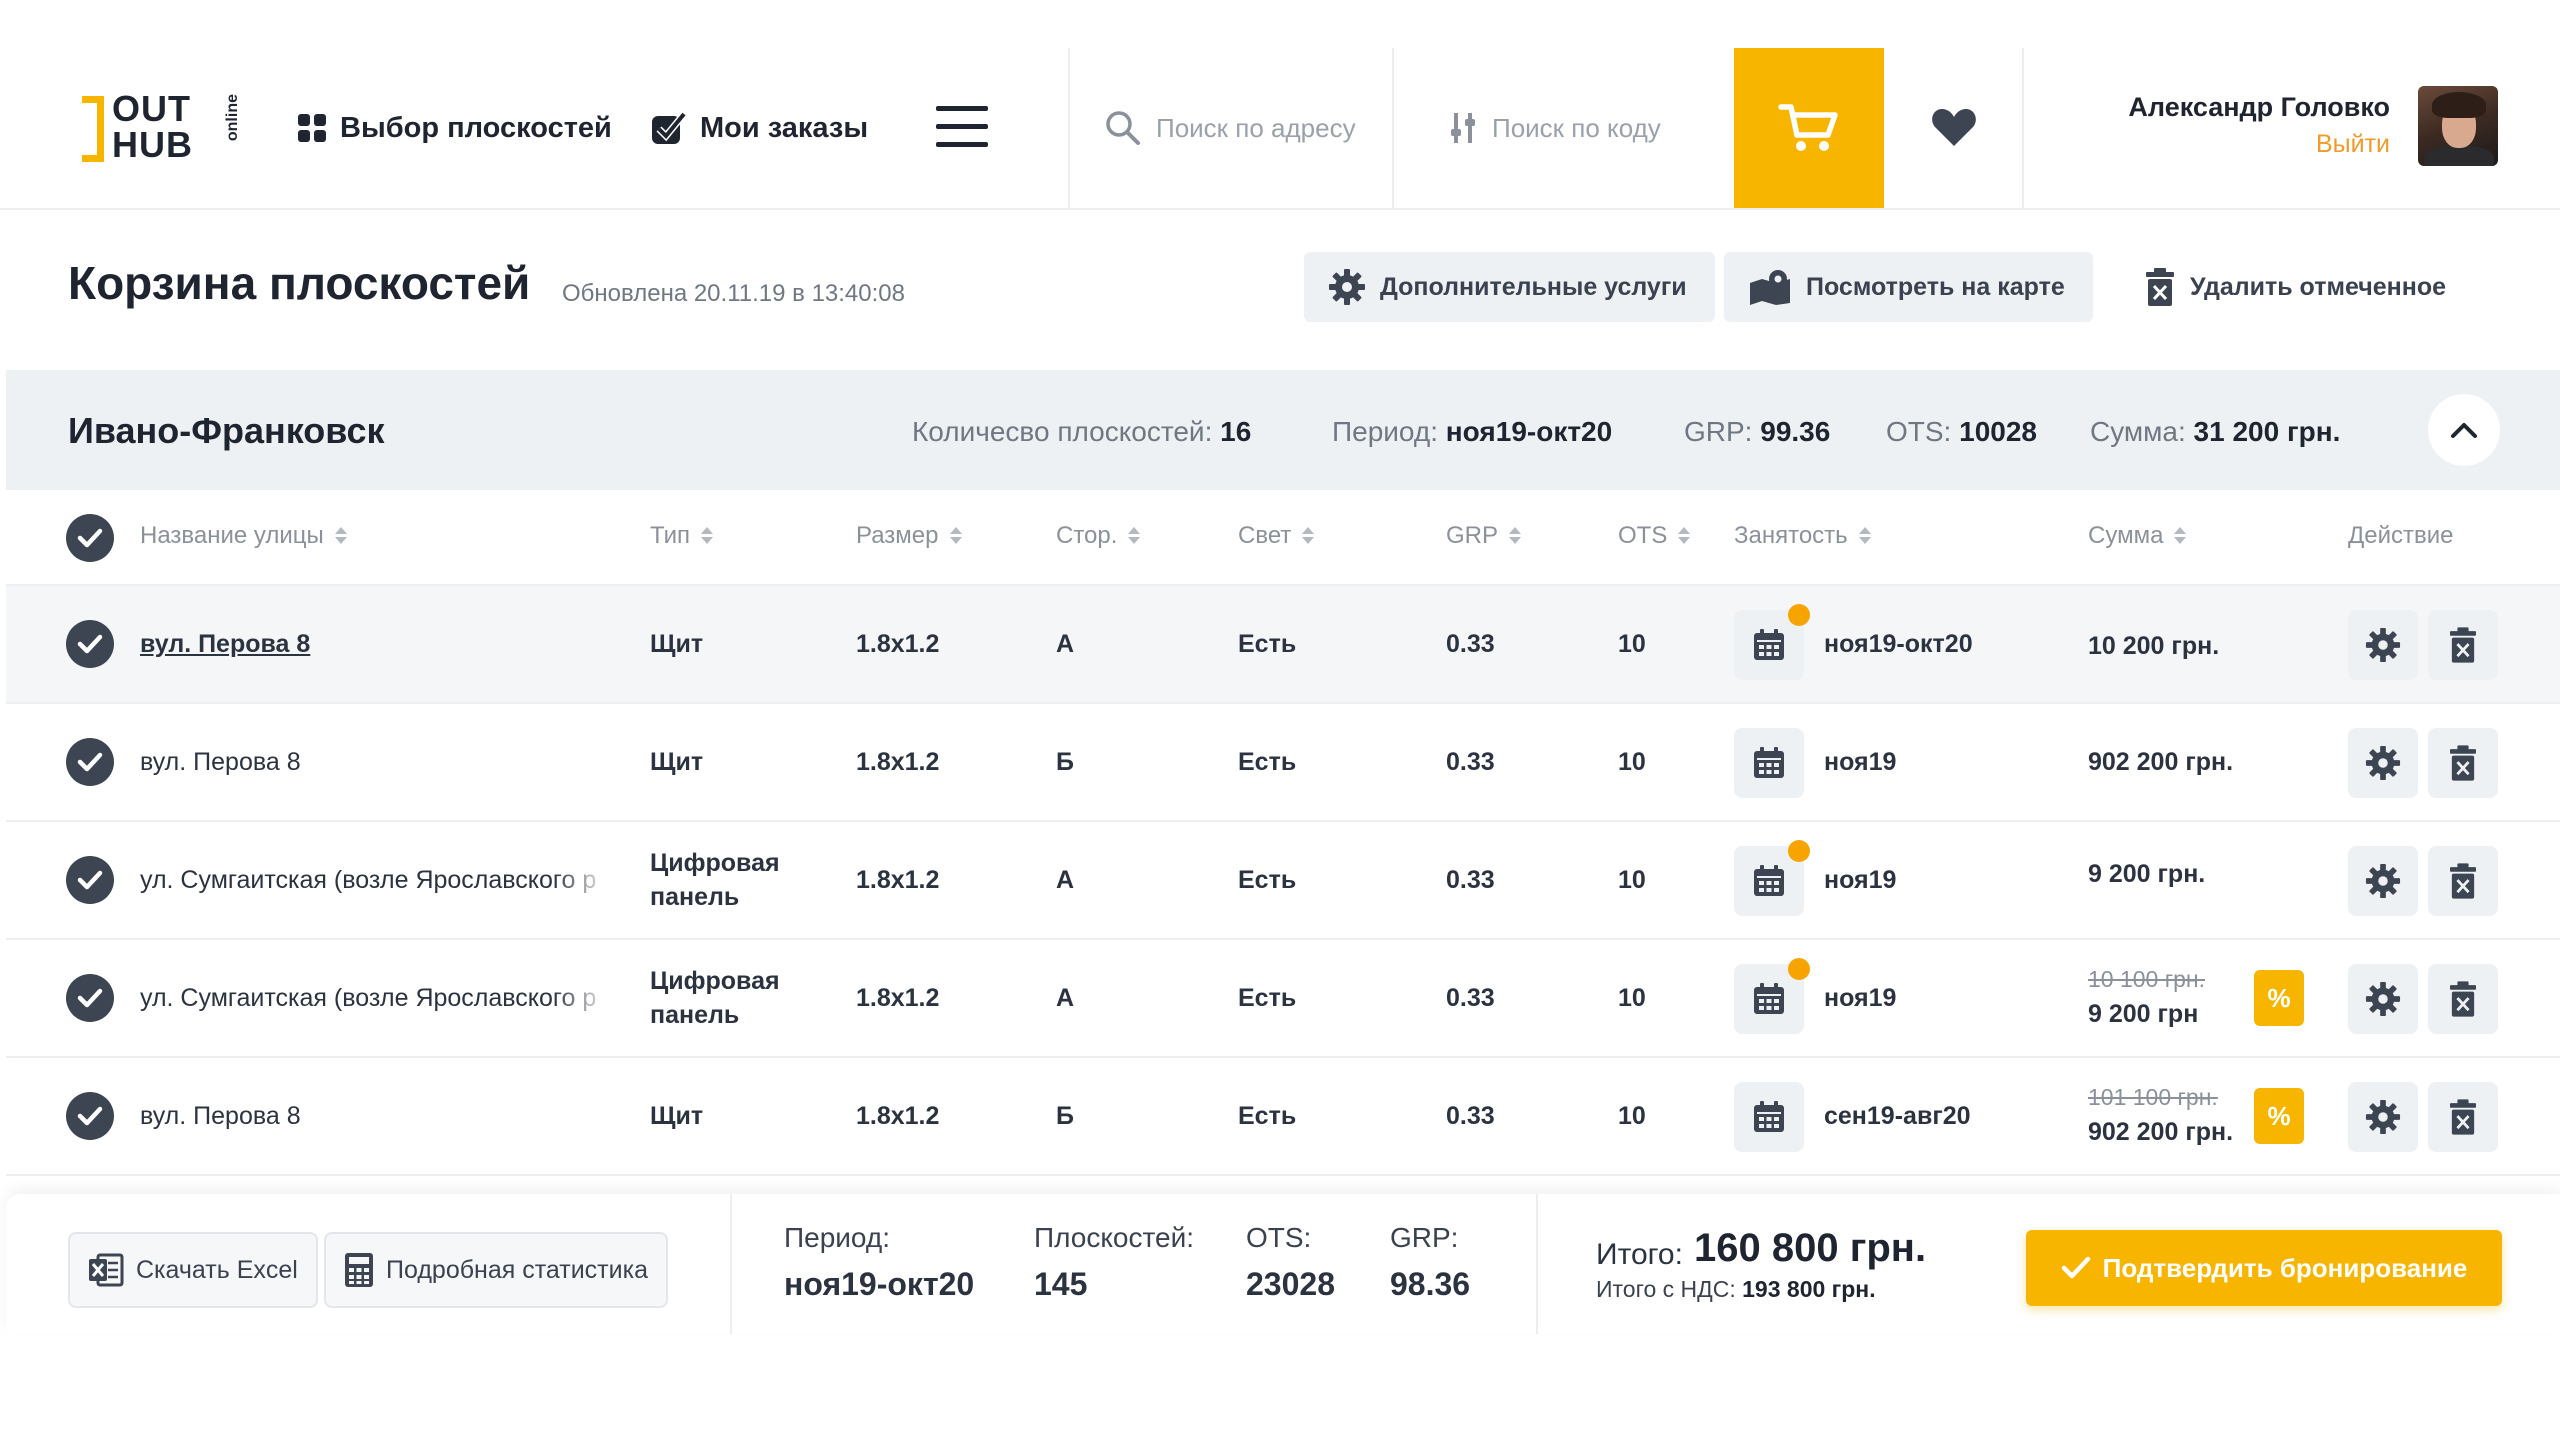 Image resolution: width=2560 pixels, height=1440 pixels. Describe the element at coordinates (1757, 431) in the screenshot. I see `grp-stat: GRP: 99.36` at that location.